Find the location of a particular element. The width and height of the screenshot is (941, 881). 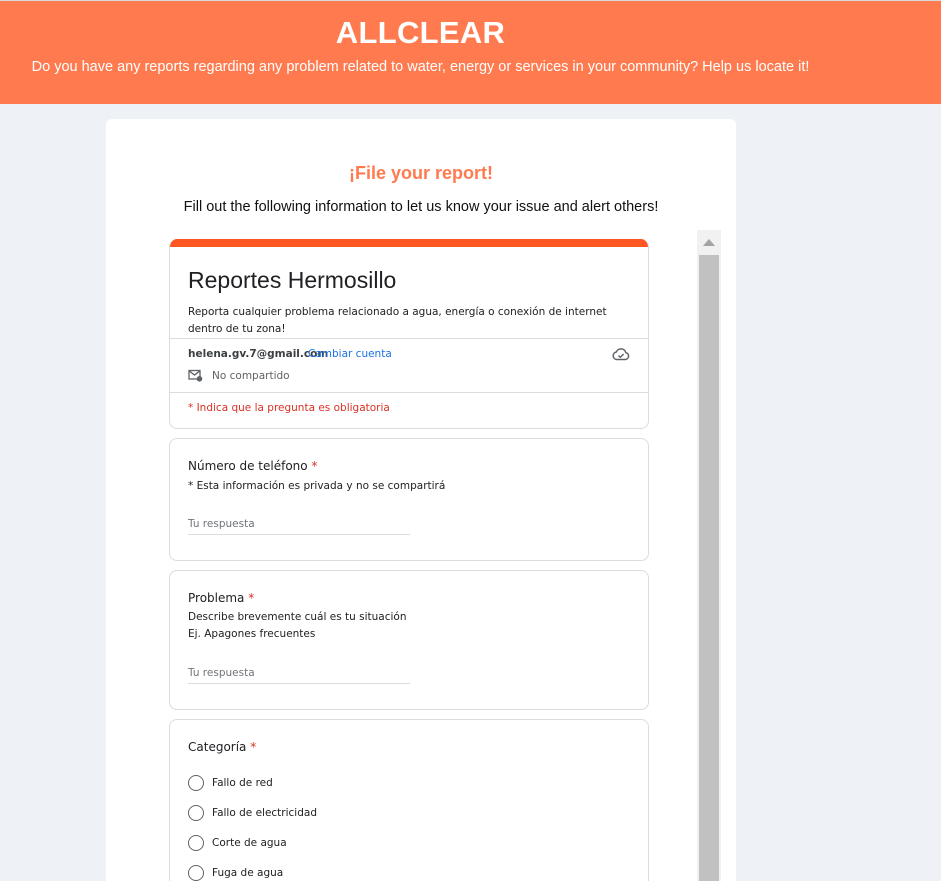

question-hint: Describe brevemente cuál es tu situación is located at coordinates (297, 617).